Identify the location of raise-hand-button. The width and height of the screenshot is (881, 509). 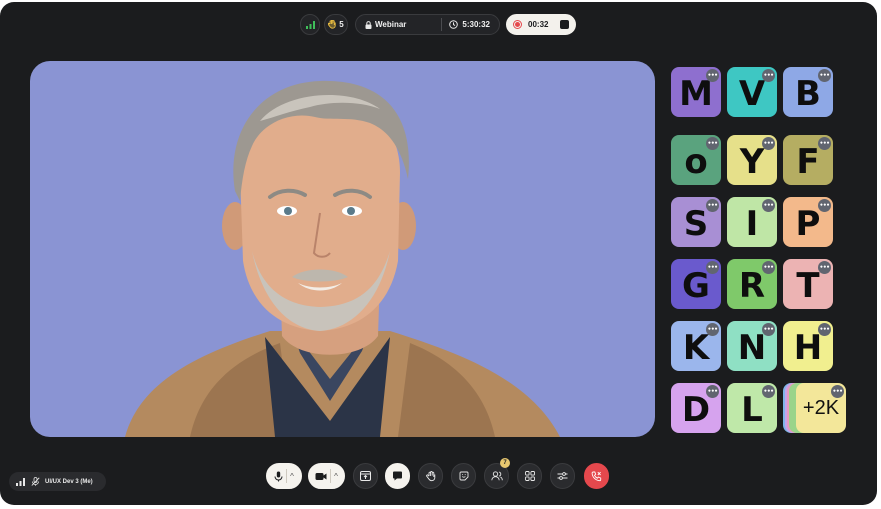
(430, 476).